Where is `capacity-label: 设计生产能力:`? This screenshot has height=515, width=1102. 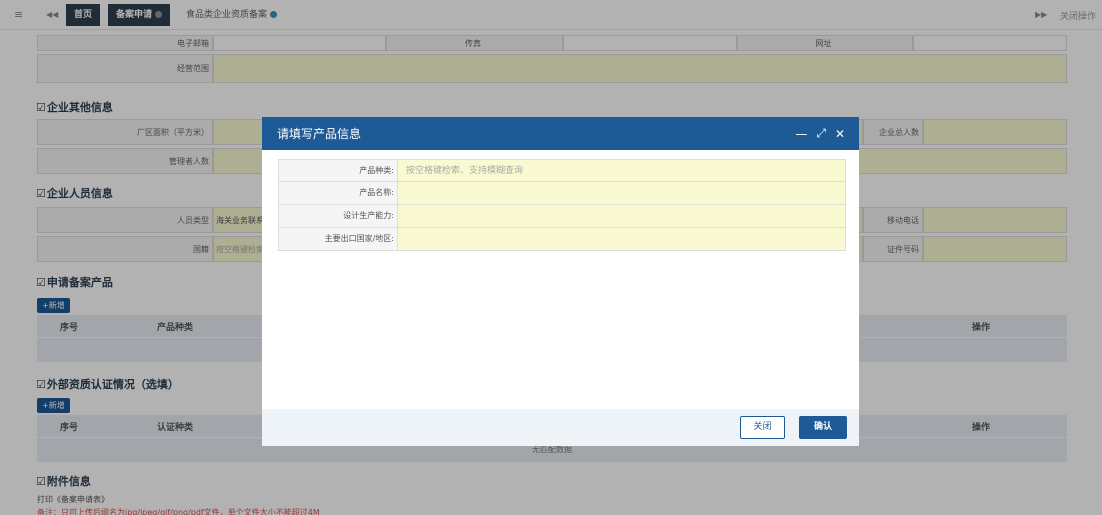 capacity-label: 设计生产能力: is located at coordinates (338, 216).